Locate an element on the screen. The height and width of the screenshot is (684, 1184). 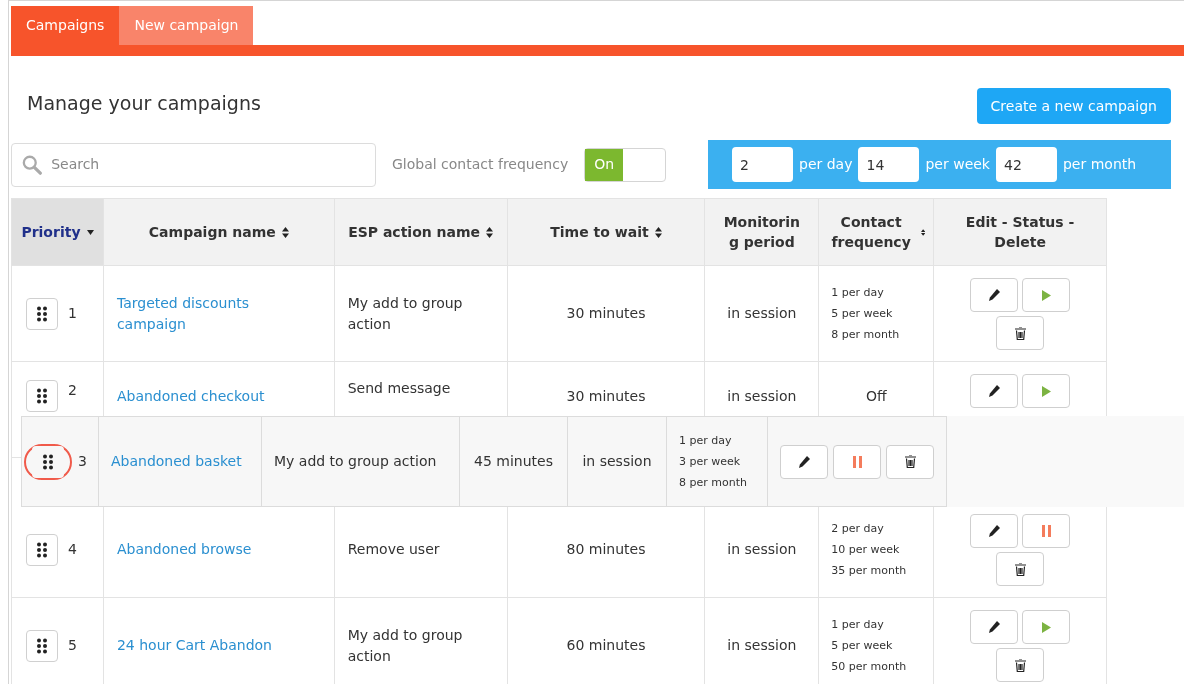
campaign-link: Targeted discounts campaign is located at coordinates (218, 313).